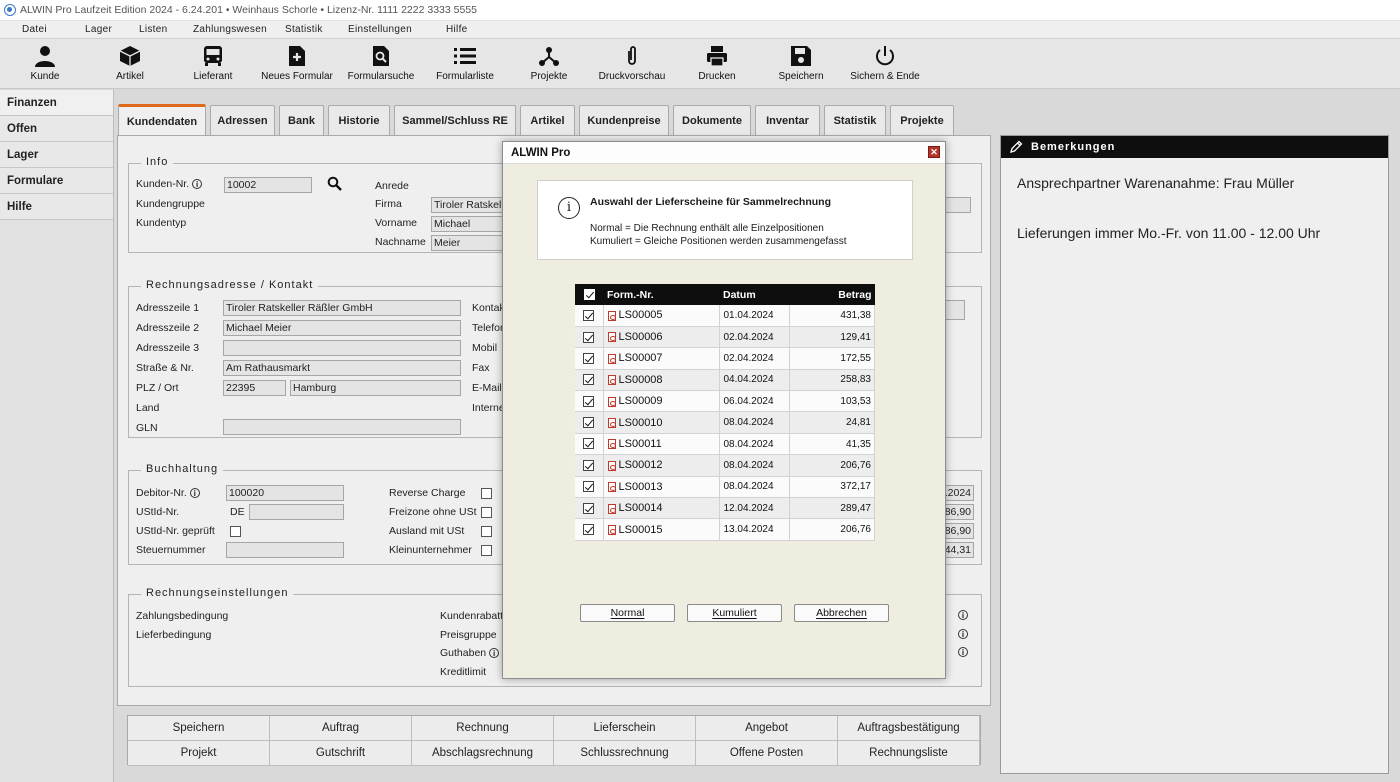 This screenshot has width=1400, height=782. Describe the element at coordinates (1016, 147) in the screenshot. I see `pencil-icon` at that location.